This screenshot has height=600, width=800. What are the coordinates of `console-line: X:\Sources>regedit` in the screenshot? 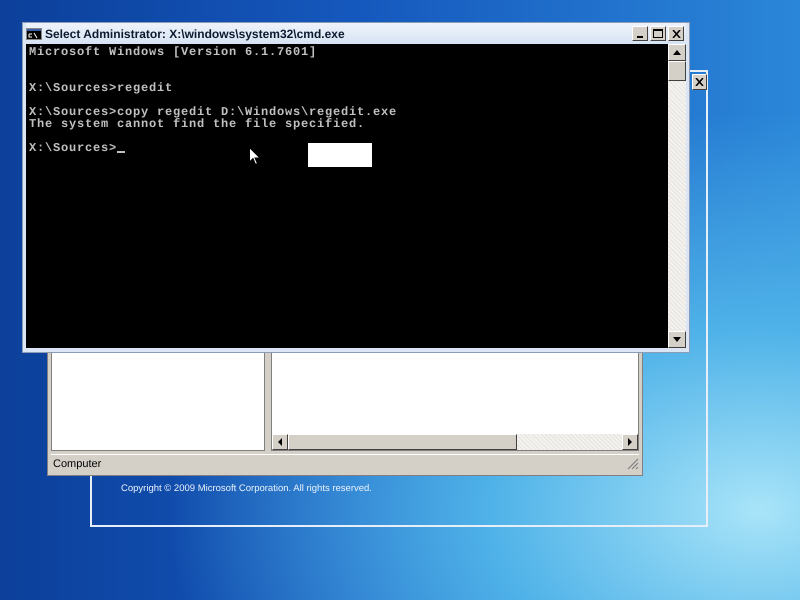 It's located at (101, 88).